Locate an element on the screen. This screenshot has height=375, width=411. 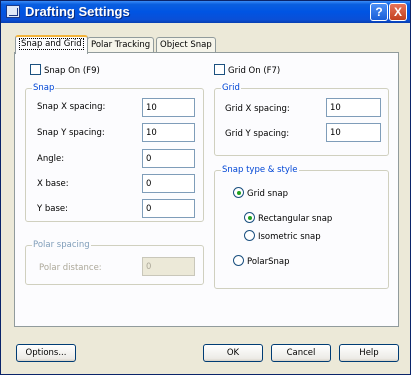
snap-x-spacing-label: Snap X spacing: is located at coordinates (71, 107).